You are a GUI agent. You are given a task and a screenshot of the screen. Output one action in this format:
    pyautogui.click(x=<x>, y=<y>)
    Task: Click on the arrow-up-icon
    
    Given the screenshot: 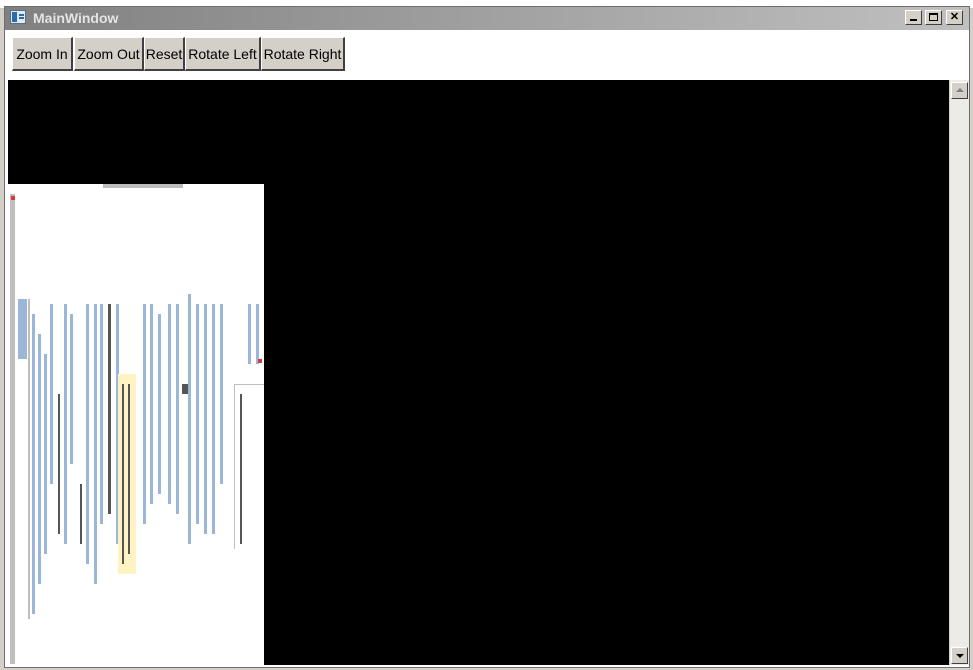 What is the action you would take?
    pyautogui.click(x=960, y=90)
    